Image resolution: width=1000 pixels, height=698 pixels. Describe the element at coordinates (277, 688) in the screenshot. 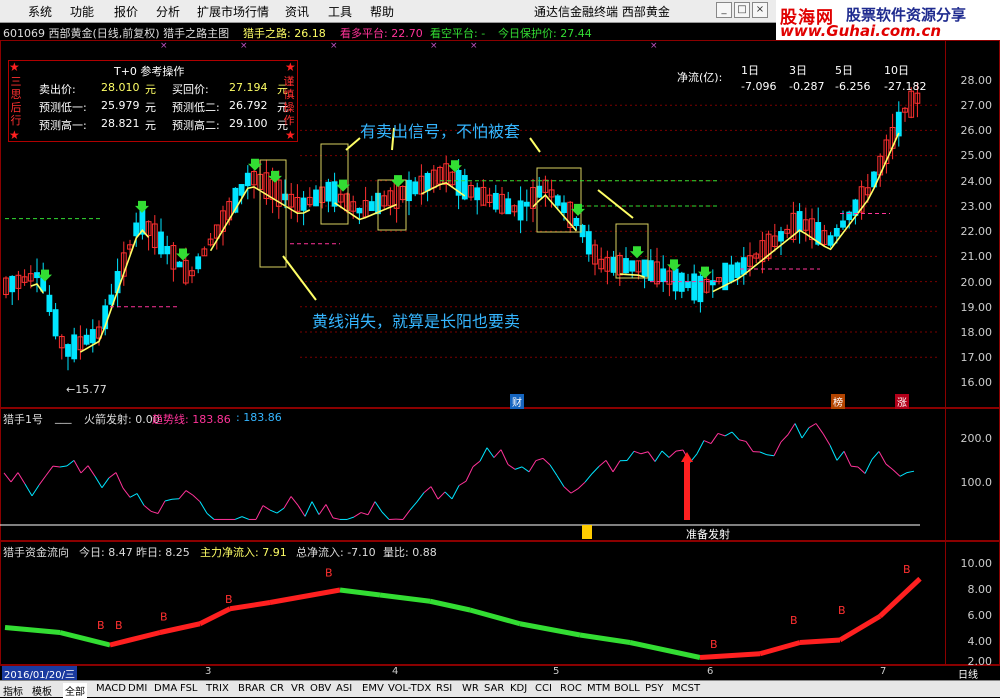

I see `tab-cr: CR` at that location.